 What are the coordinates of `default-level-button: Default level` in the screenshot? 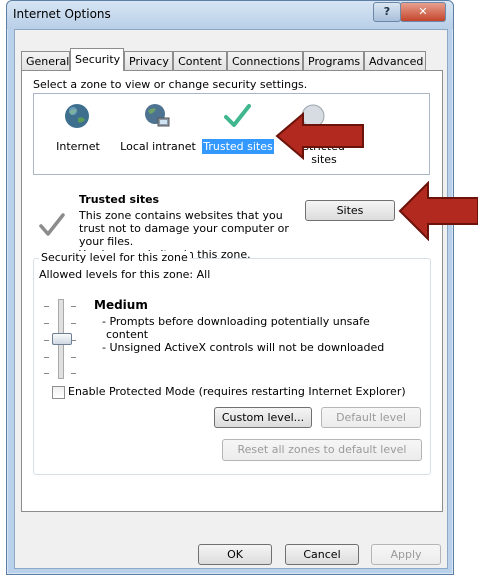 It's located at (371, 417).